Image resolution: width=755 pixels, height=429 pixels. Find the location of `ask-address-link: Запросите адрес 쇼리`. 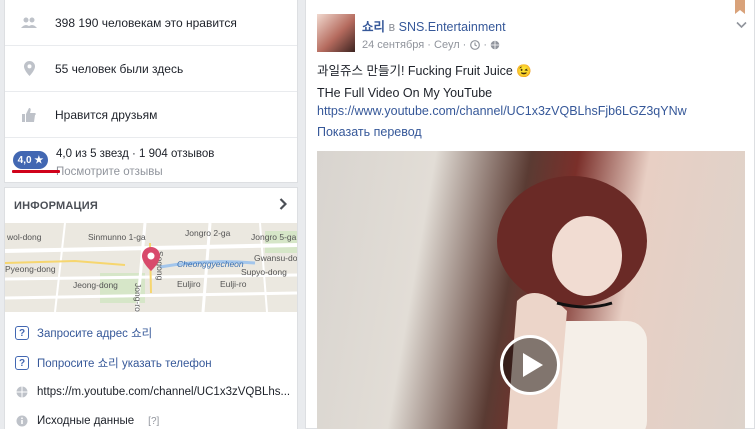

ask-address-link: Запросите адрес 쇼리 is located at coordinates (94, 333).